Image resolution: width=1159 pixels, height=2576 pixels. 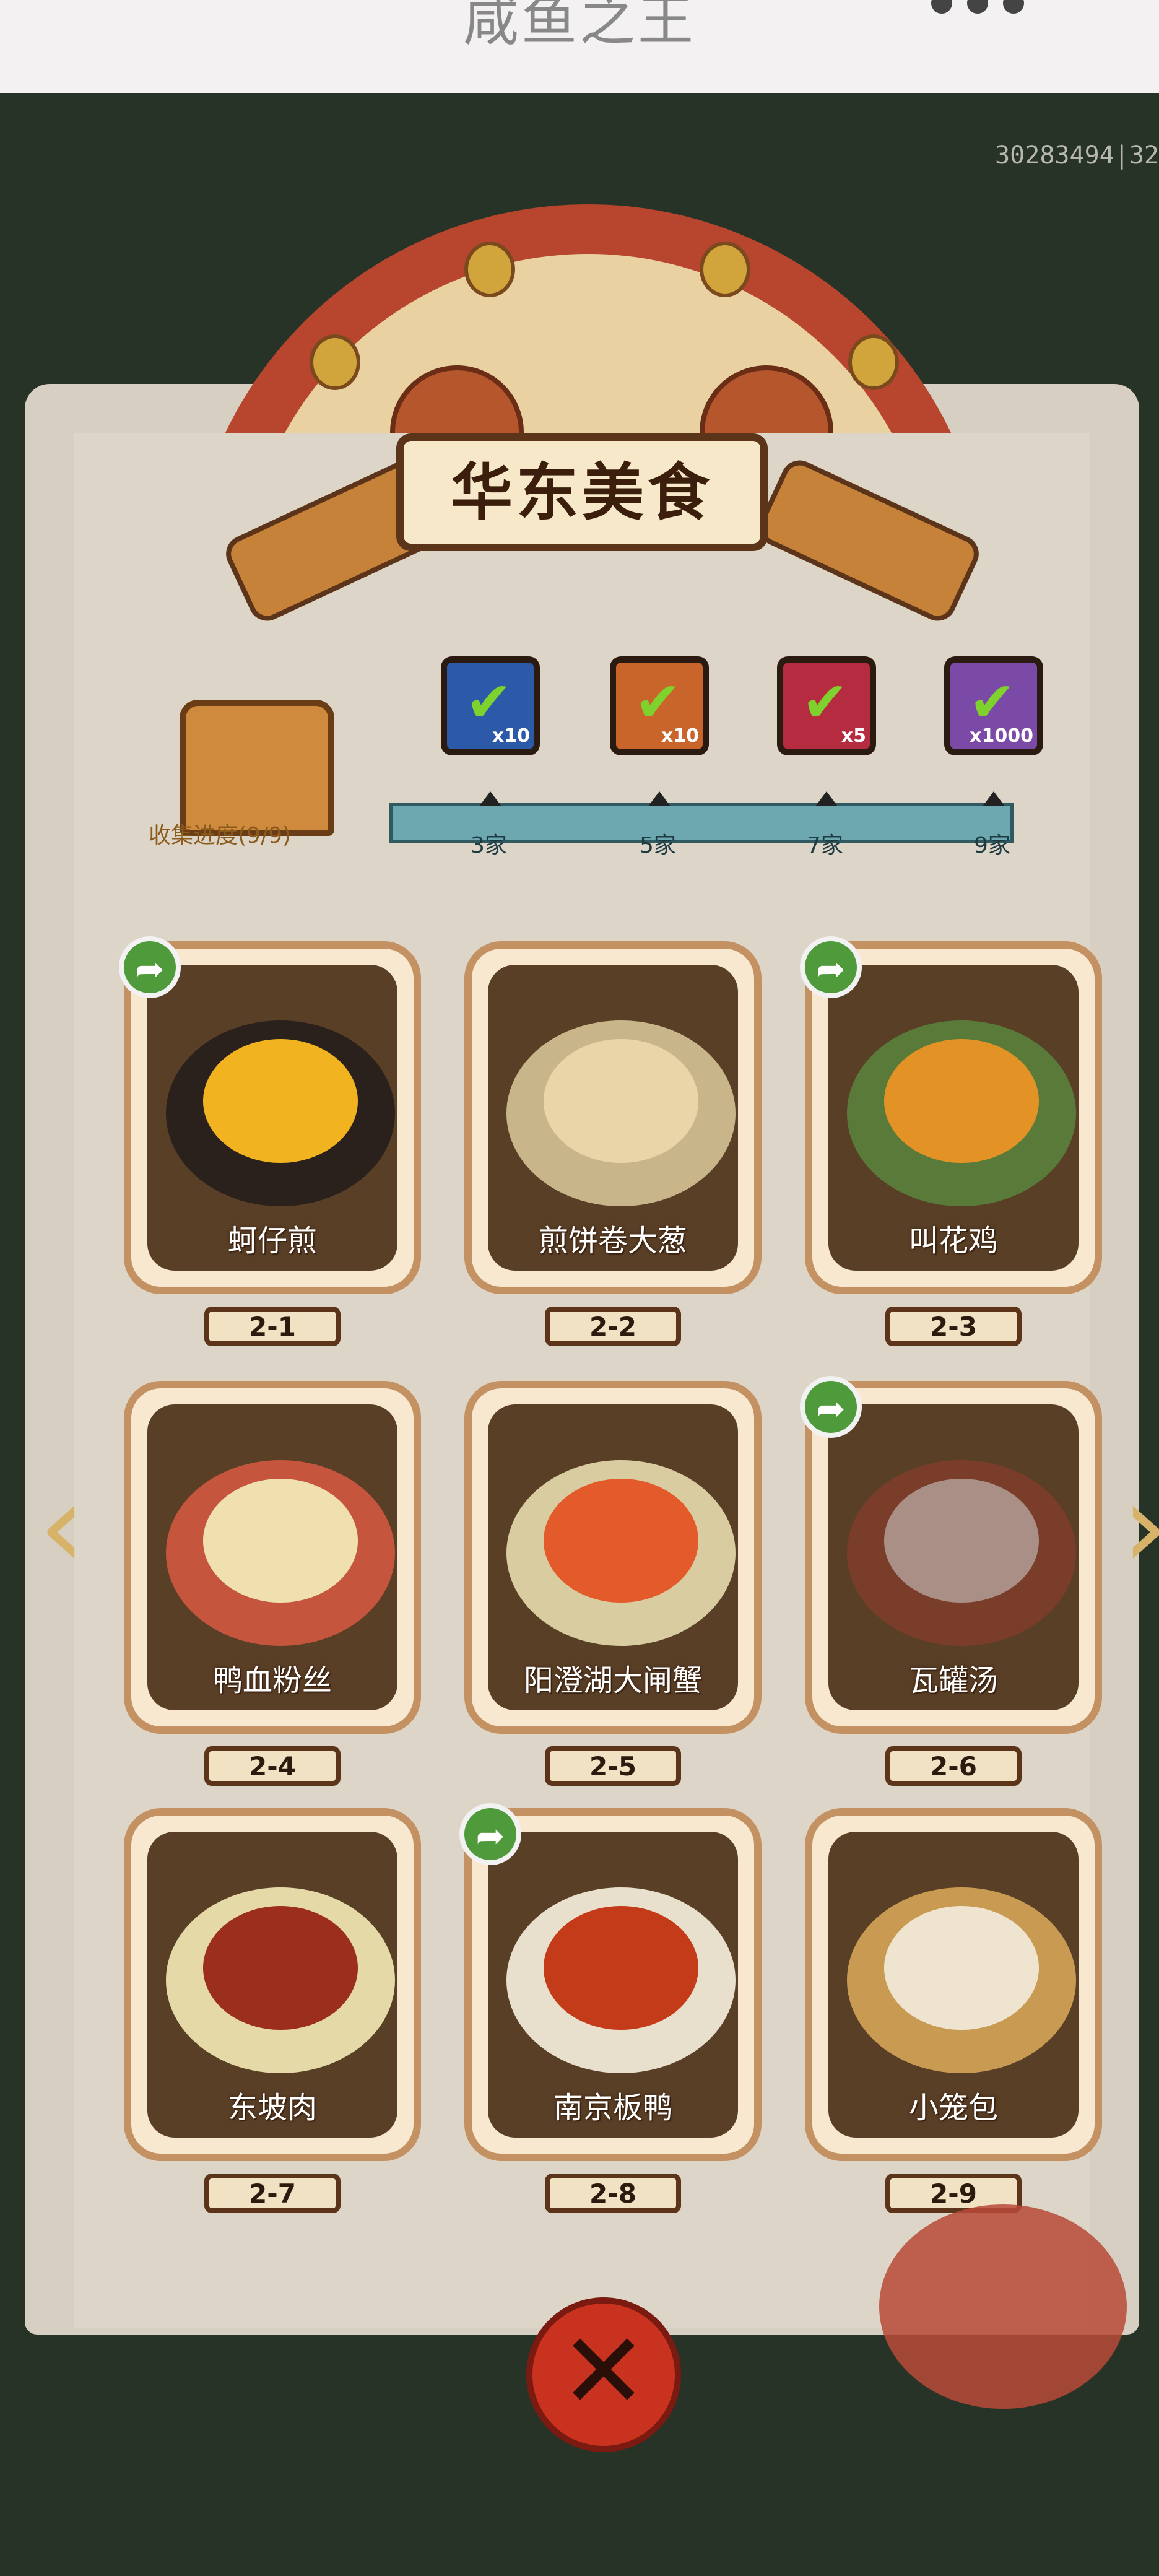 I want to click on stage-level-tag: 2-5, so click(x=613, y=1766).